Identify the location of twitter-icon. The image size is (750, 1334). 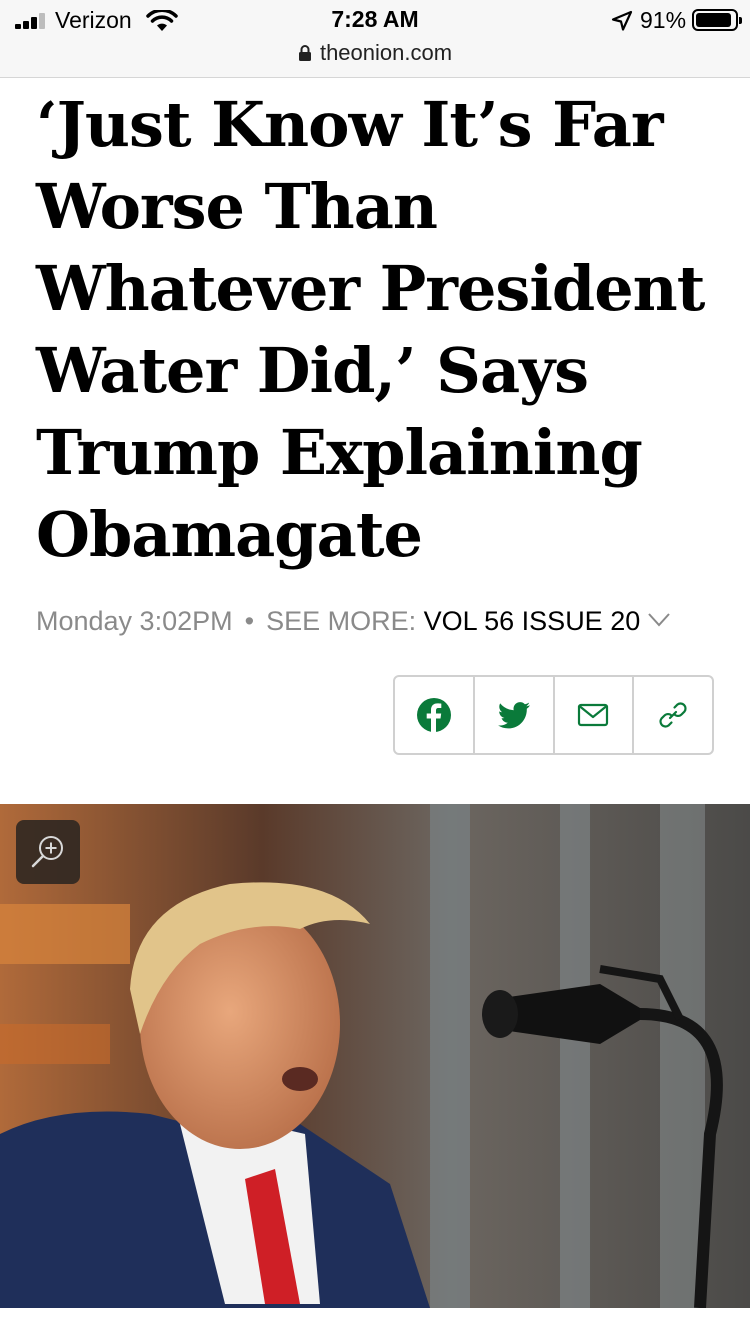
(513, 715).